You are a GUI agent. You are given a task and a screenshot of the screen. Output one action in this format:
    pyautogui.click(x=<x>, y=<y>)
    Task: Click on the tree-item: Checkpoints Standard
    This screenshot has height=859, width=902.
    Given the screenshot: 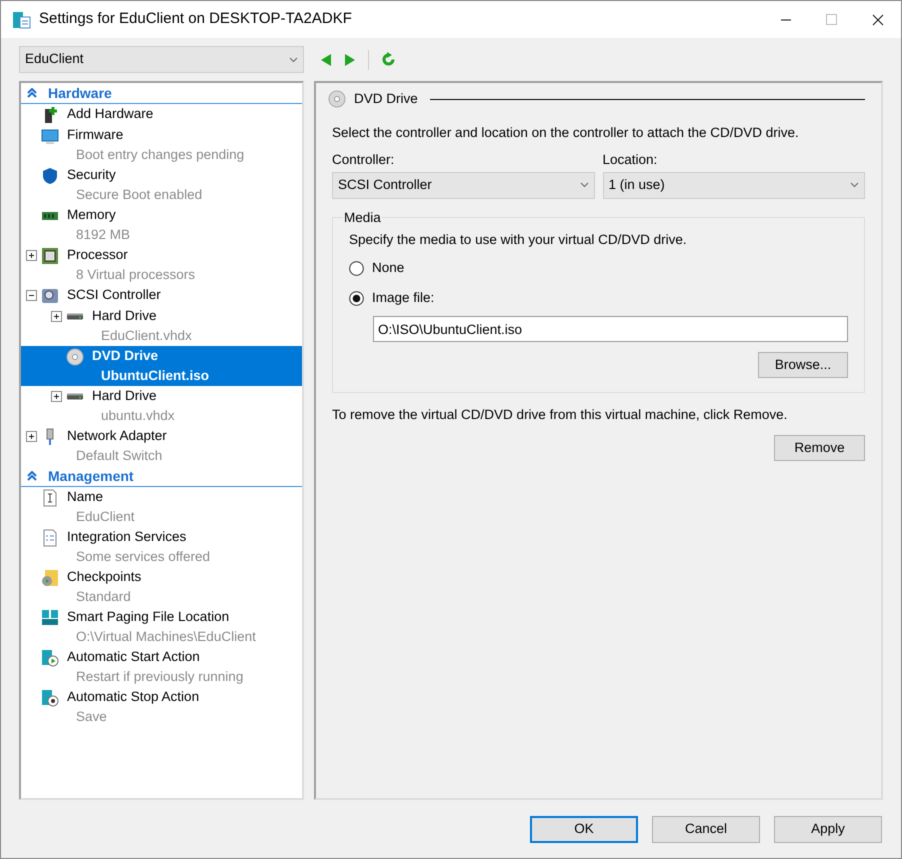 What is the action you would take?
    pyautogui.click(x=161, y=587)
    